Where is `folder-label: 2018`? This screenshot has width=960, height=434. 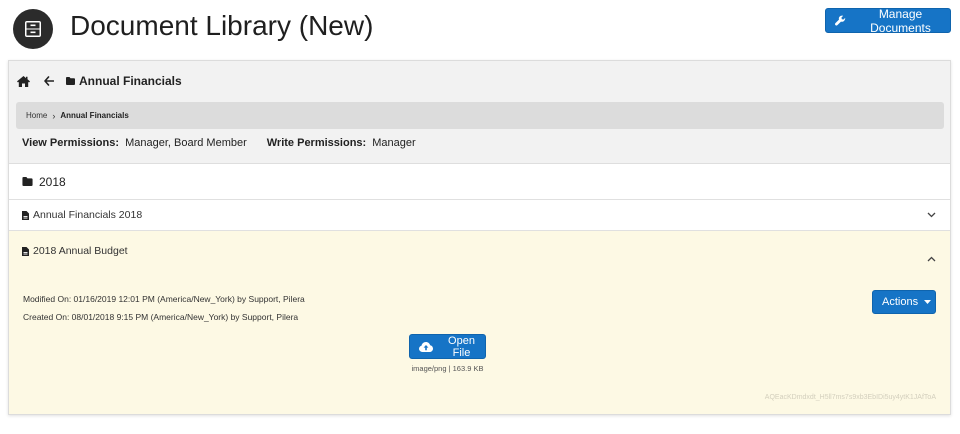 folder-label: 2018 is located at coordinates (52, 181).